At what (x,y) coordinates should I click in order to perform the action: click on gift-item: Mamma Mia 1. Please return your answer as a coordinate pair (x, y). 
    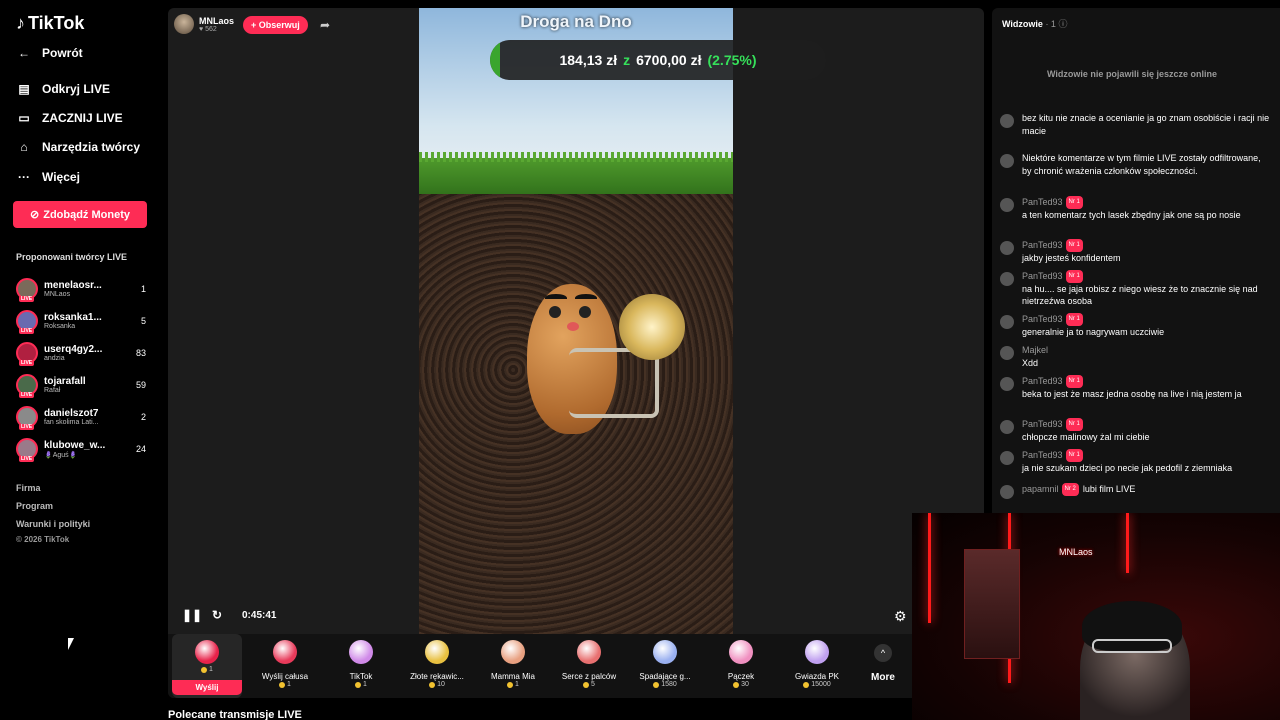
    Looking at the image, I should click on (513, 666).